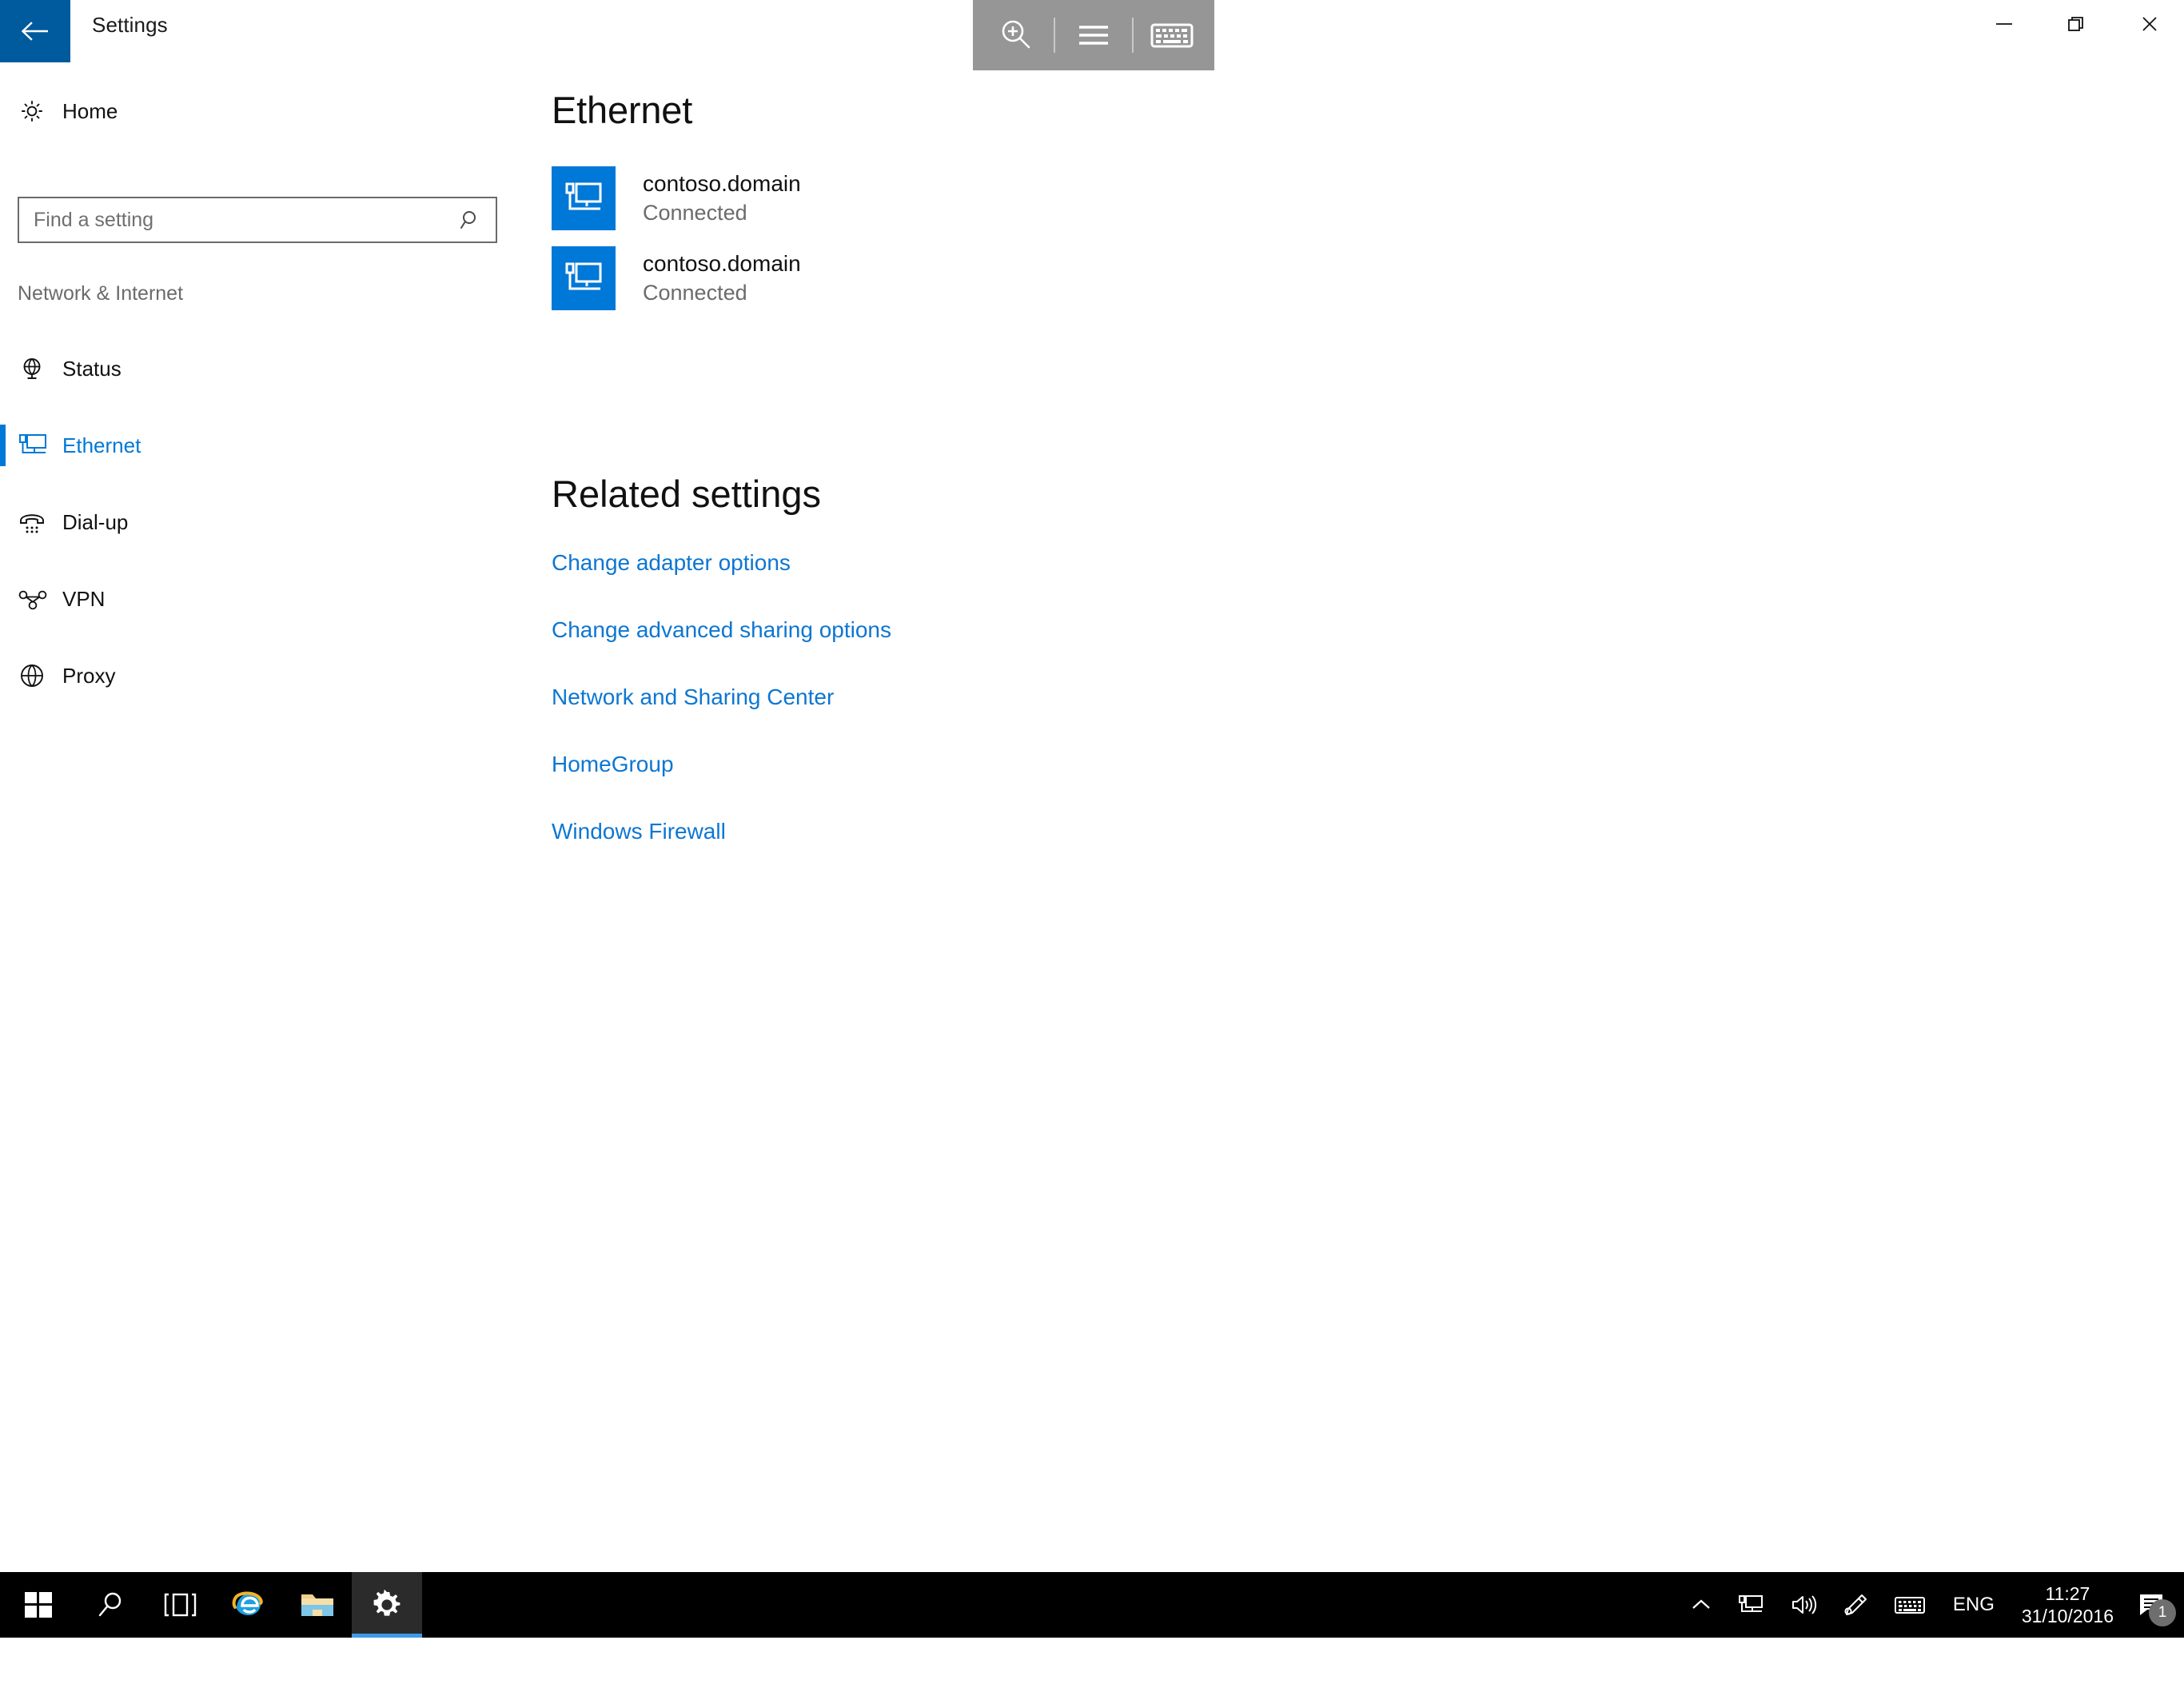 The image size is (2184, 1692). What do you see at coordinates (2067, 1593) in the screenshot?
I see `clock-time: 11:27` at bounding box center [2067, 1593].